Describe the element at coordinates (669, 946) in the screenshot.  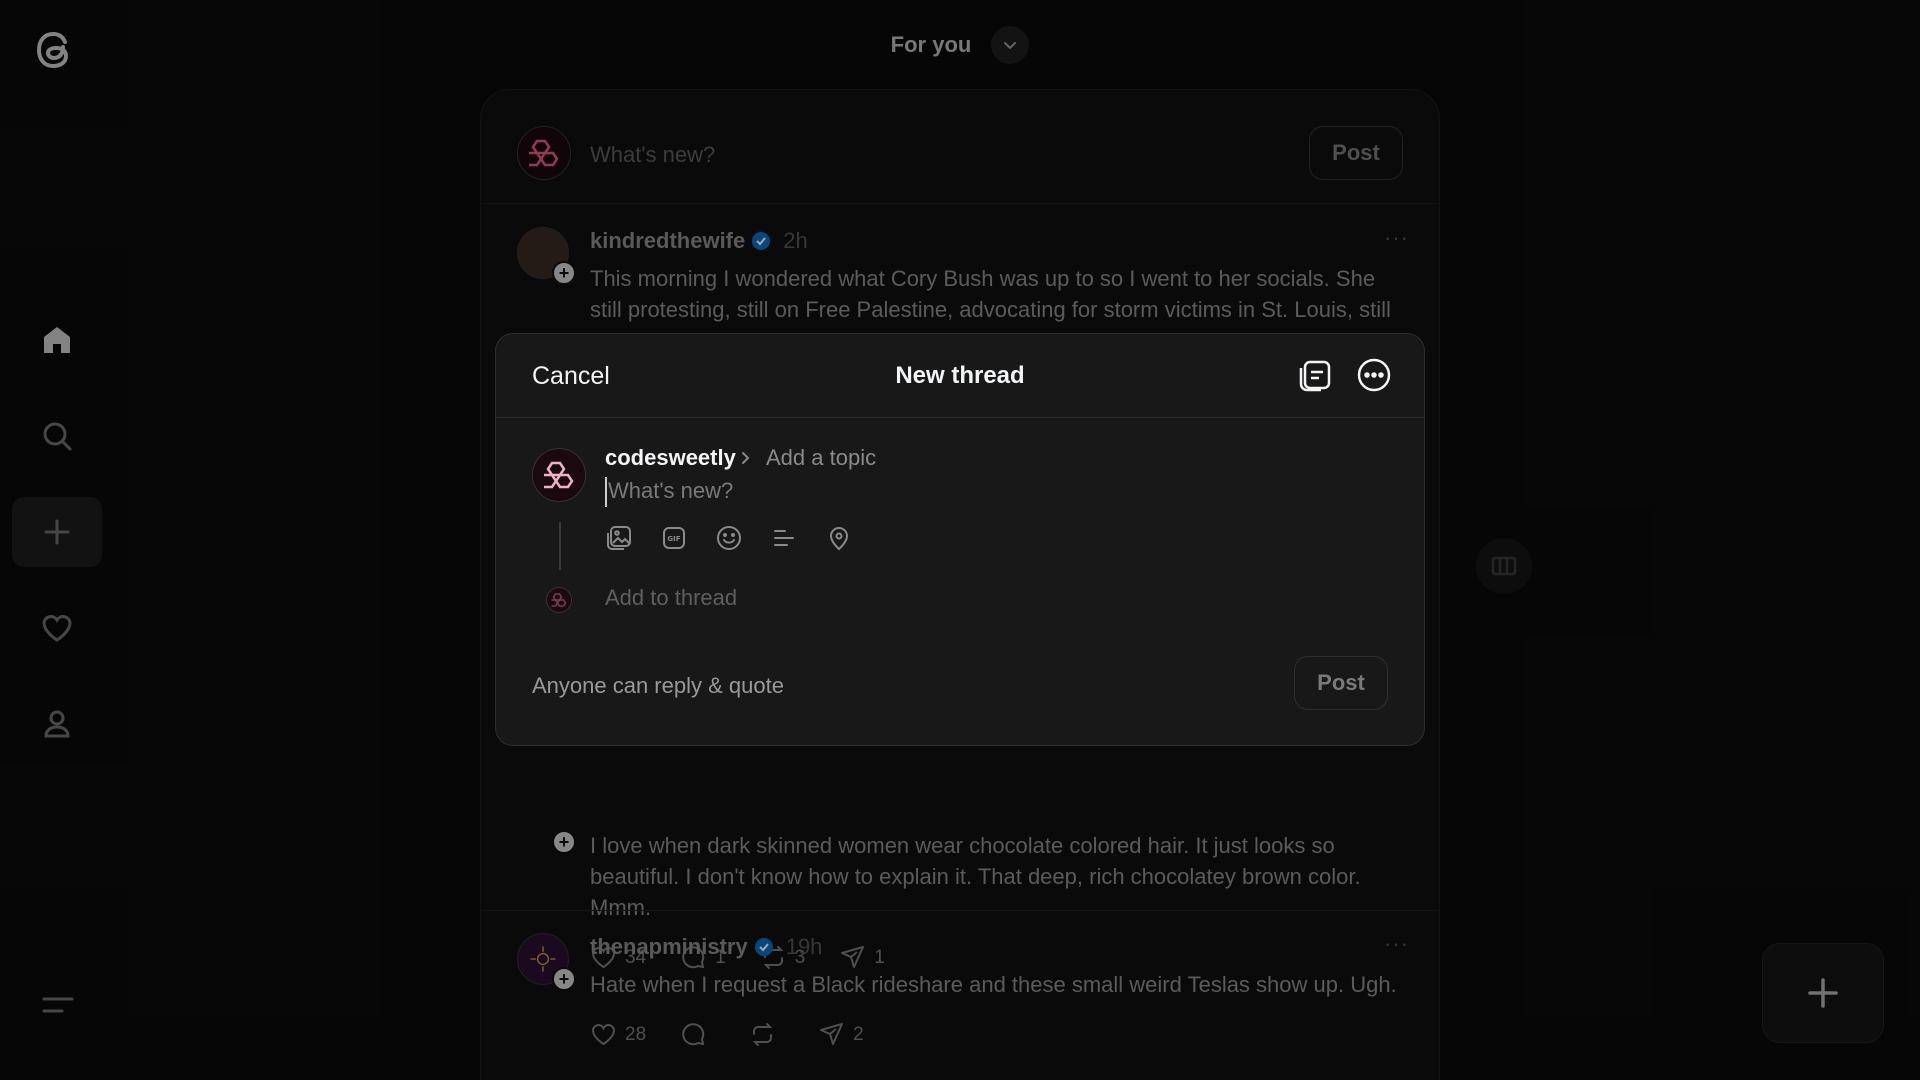
I see `post-username: thenapministry` at that location.